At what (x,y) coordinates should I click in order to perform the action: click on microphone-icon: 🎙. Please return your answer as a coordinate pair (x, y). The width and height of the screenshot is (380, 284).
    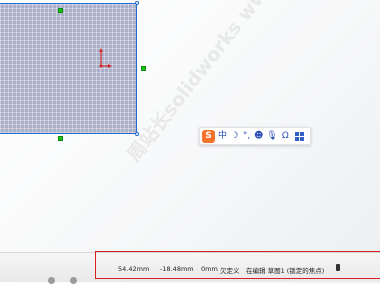
    Looking at the image, I should click on (271, 136).